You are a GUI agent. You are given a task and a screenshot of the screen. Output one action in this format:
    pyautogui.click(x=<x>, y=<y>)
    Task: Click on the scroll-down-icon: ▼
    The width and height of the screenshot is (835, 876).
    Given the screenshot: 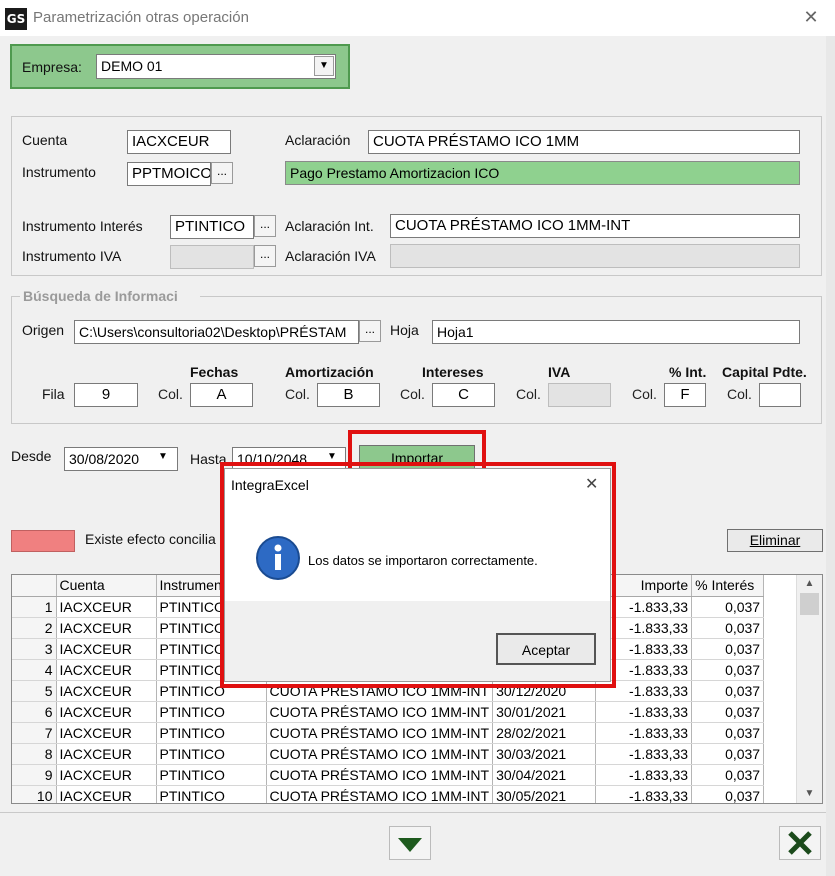 What is the action you would take?
    pyautogui.click(x=809, y=793)
    